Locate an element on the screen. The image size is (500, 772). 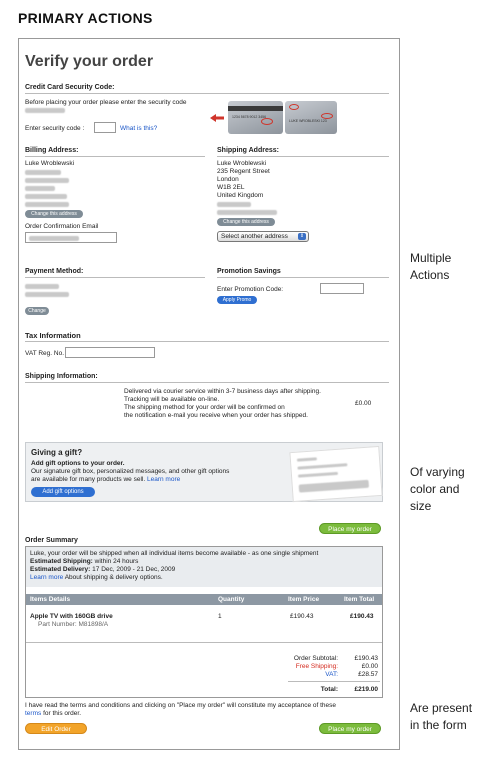
shipping-info-label: Shipping Information: is located at coordinates (61, 376).